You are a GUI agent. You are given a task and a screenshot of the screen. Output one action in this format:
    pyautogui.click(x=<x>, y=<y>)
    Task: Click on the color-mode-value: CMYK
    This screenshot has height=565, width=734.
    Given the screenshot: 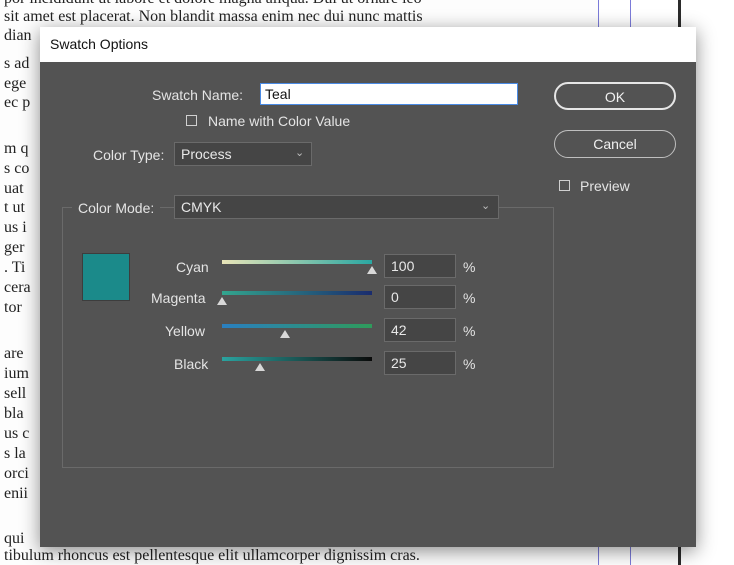 What is the action you would take?
    pyautogui.click(x=201, y=207)
    